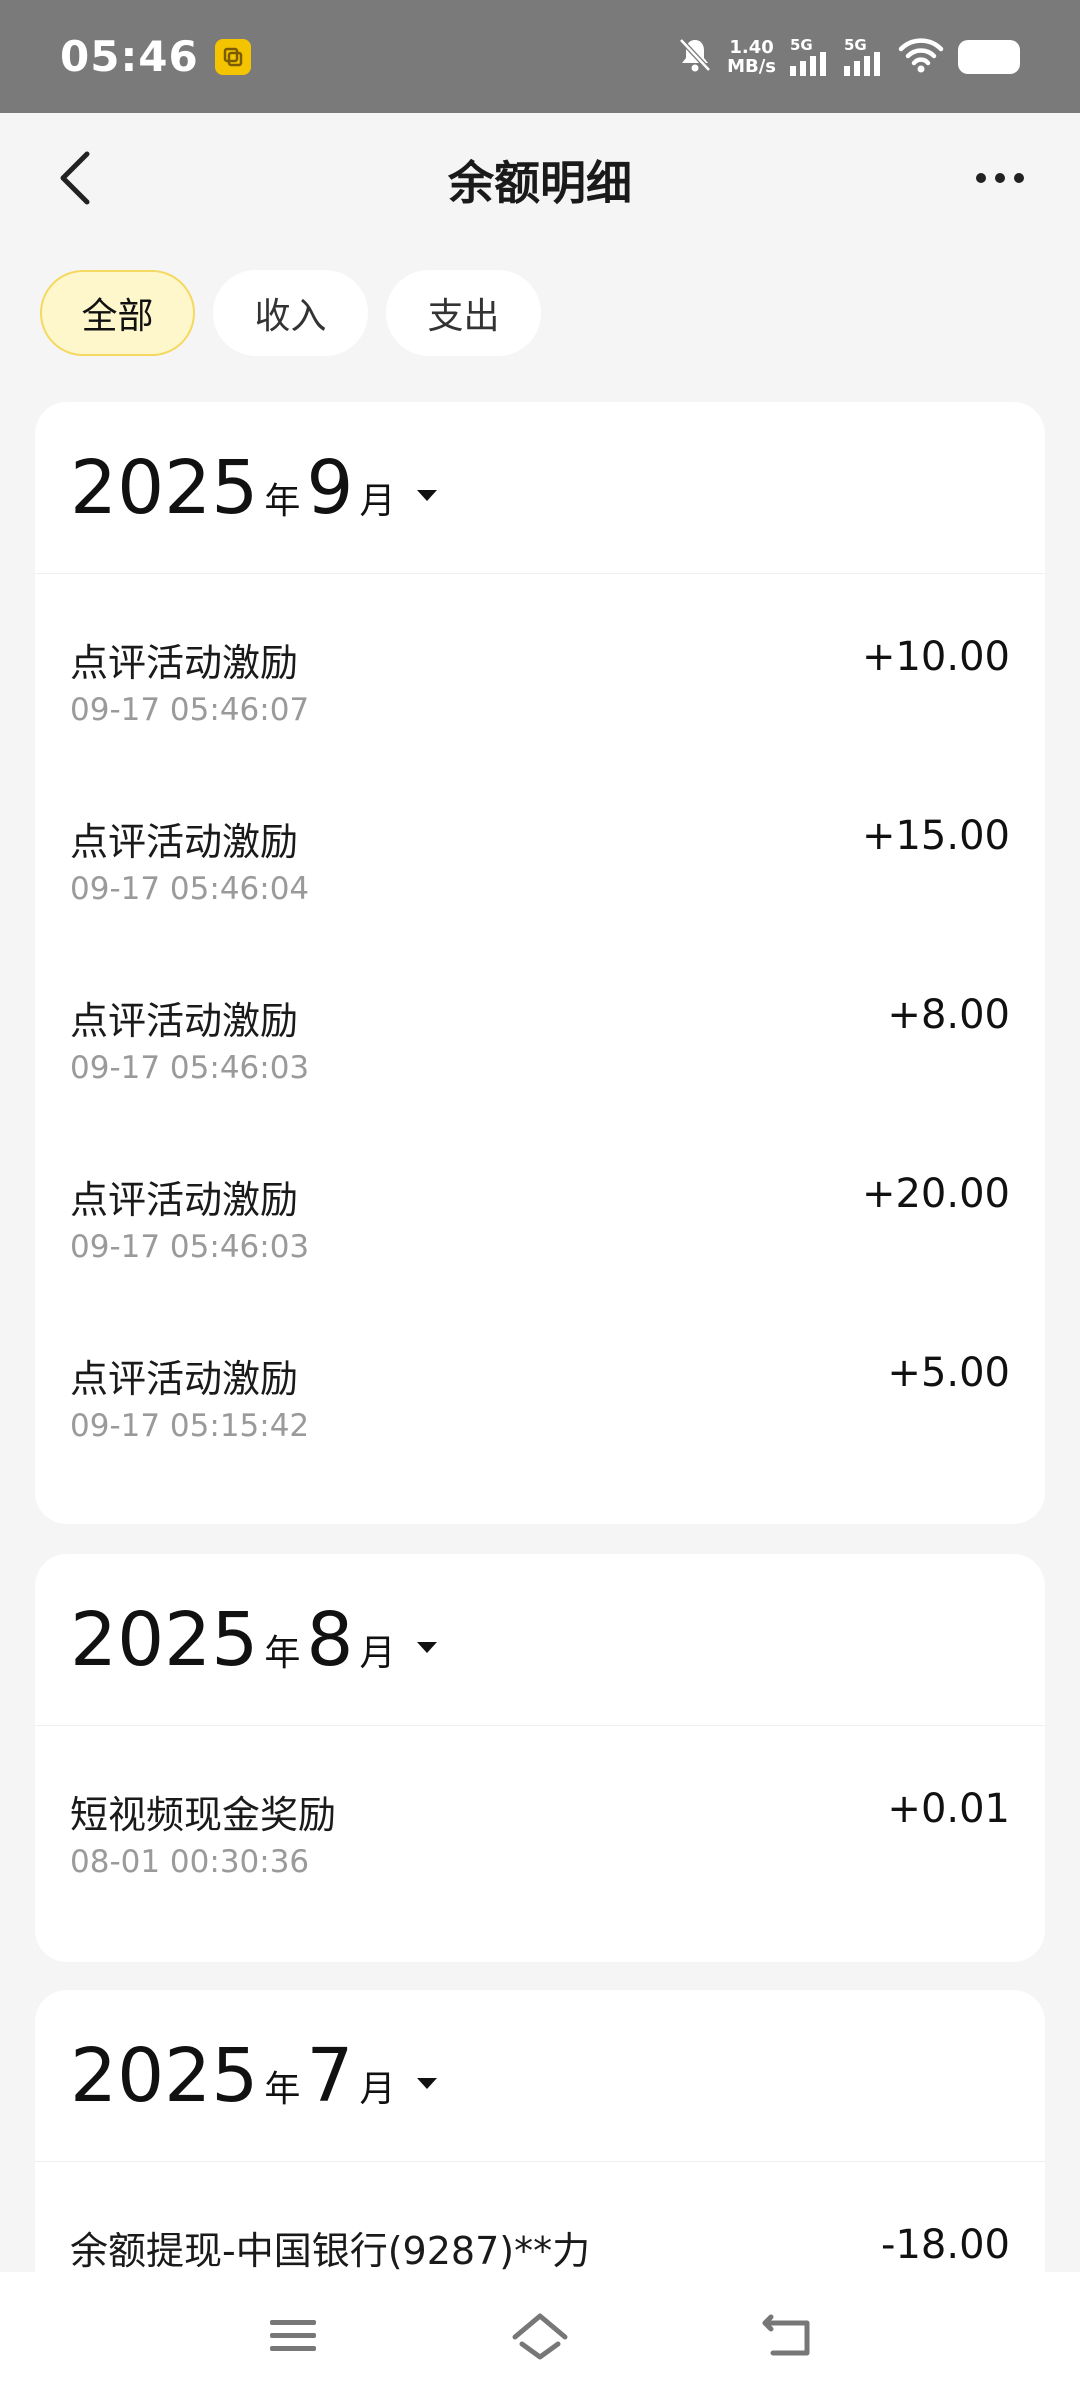 The width and height of the screenshot is (1080, 2400). I want to click on transaction-time: 09-17 05:46:07, so click(190, 710).